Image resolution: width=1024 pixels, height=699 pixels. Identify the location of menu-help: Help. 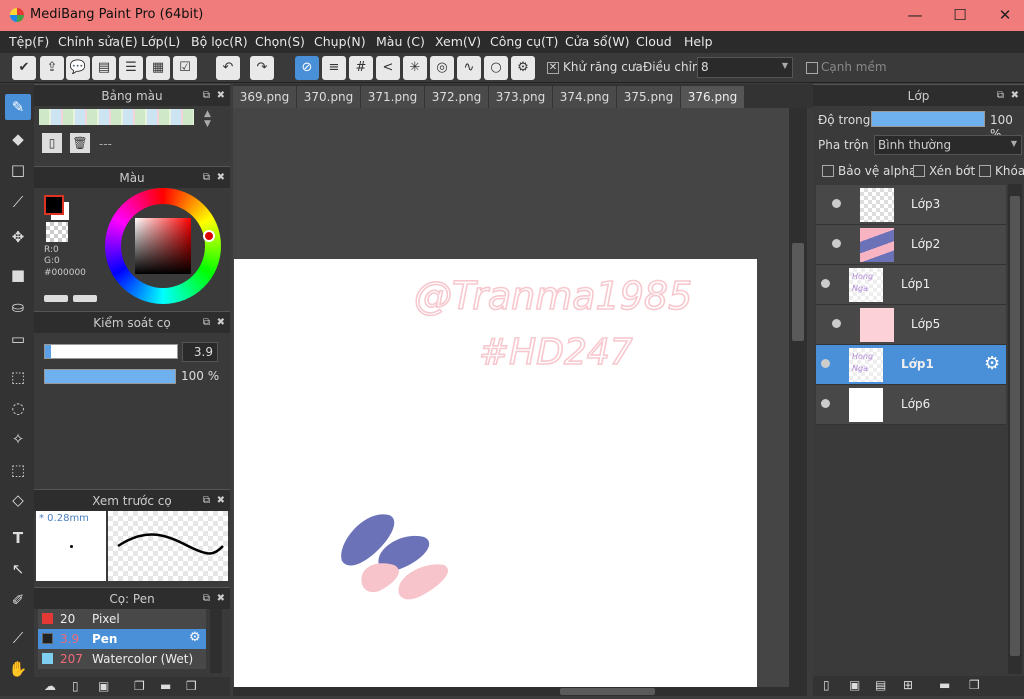
(698, 41).